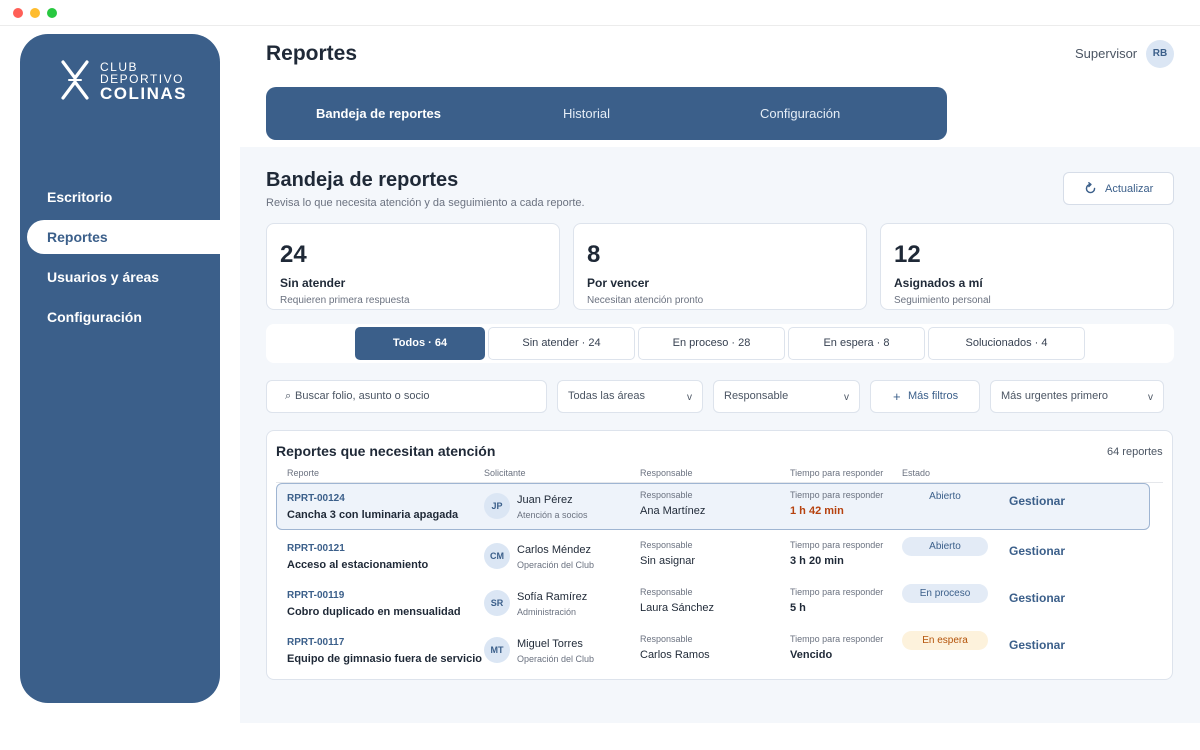 Image resolution: width=1200 pixels, height=750 pixels. I want to click on refresh-label: Actualizar, so click(1129, 189).